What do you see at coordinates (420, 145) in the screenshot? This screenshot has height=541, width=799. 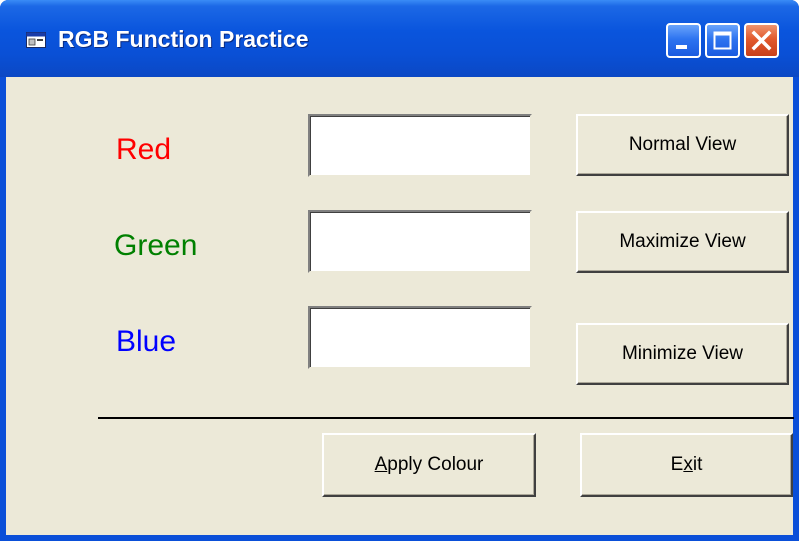 I see `red-input` at bounding box center [420, 145].